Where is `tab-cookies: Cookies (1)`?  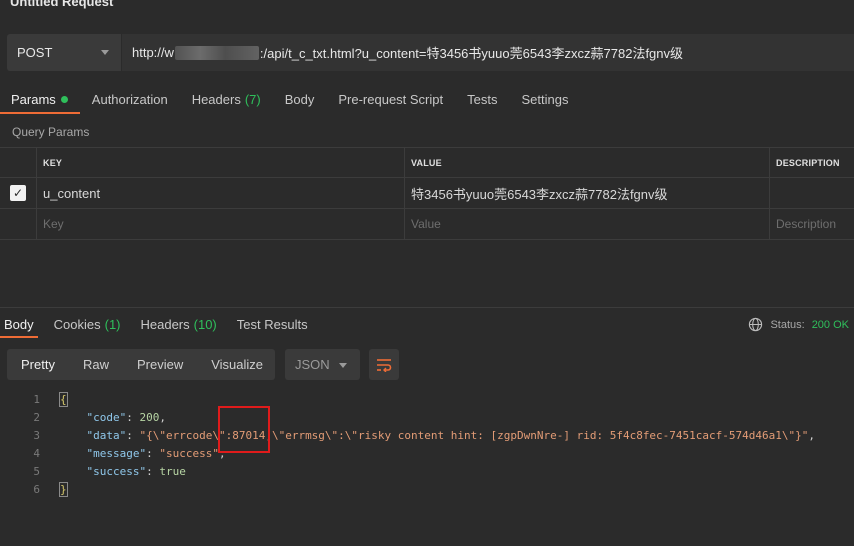
tab-cookies: Cookies (1) is located at coordinates (87, 324).